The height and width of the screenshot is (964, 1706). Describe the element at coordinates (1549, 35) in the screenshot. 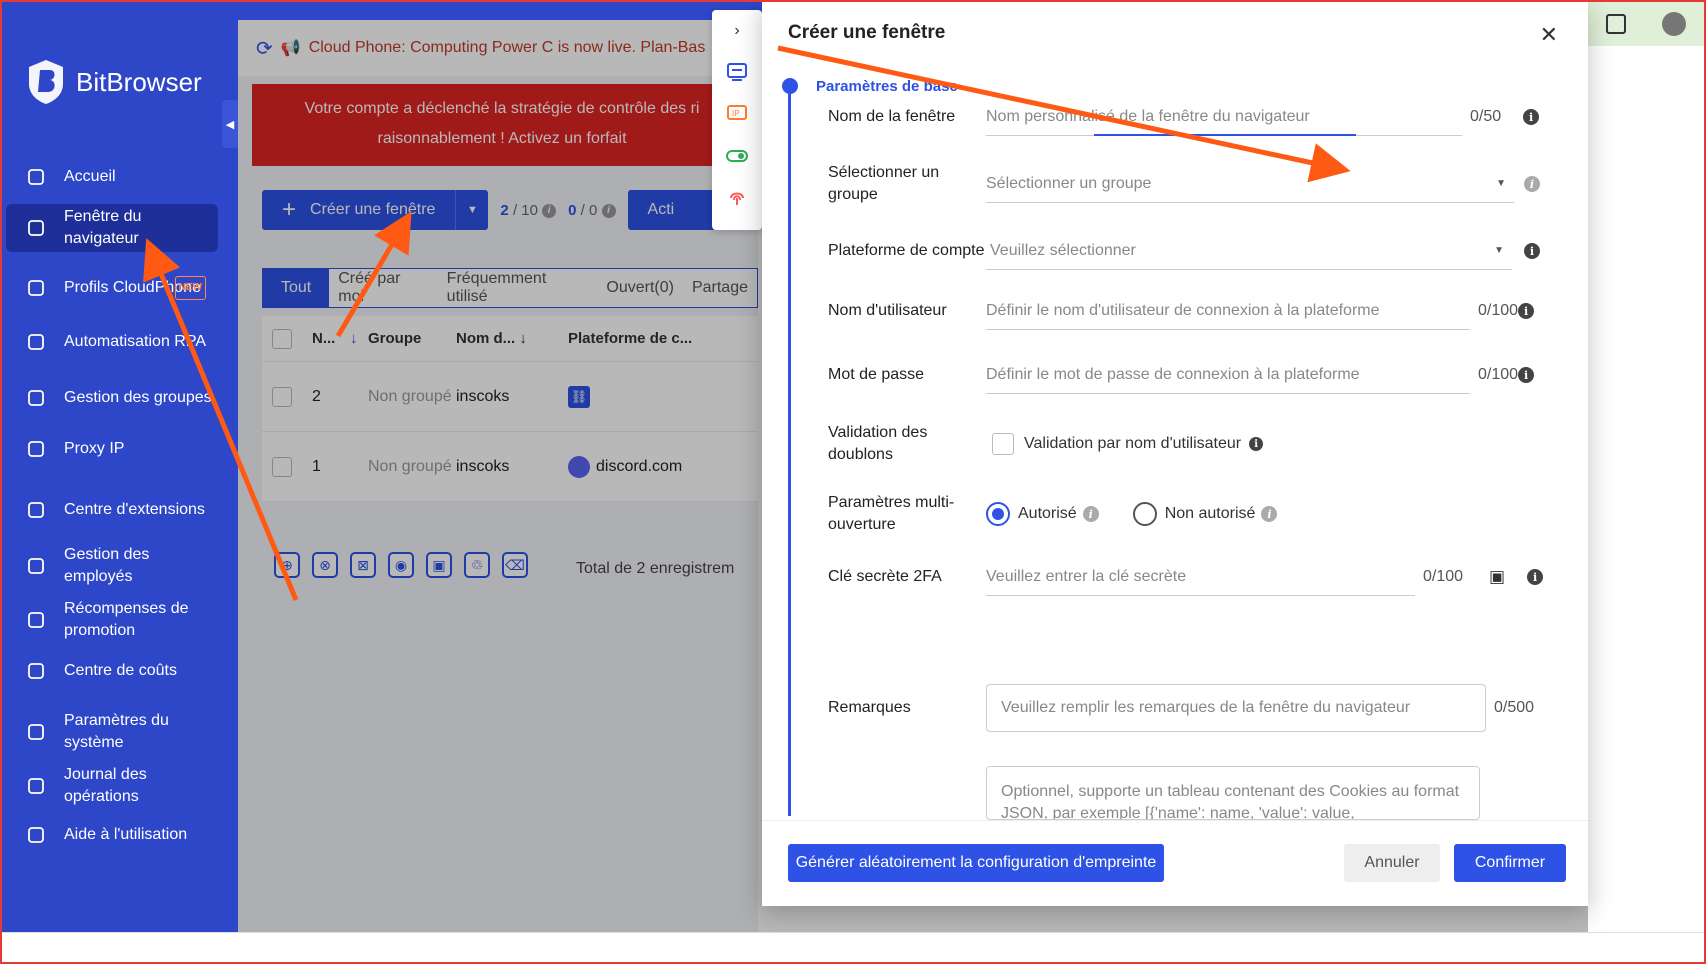

I see `close-icon: ✕` at that location.